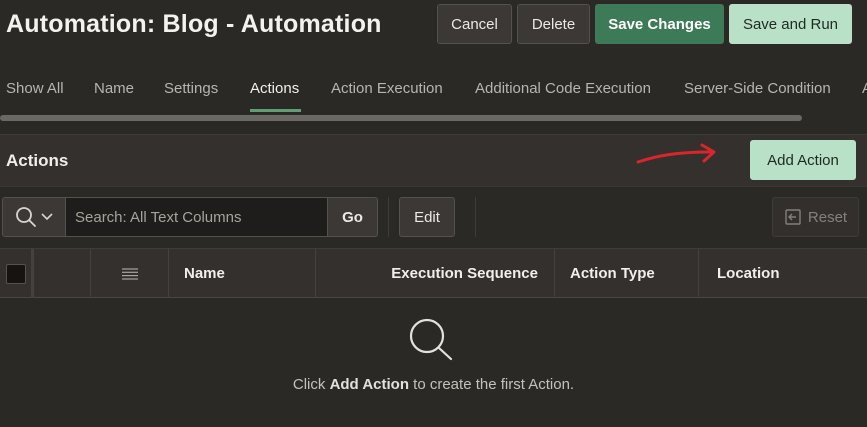  What do you see at coordinates (659, 24) in the screenshot?
I see `save-changes-button: Save Changes` at bounding box center [659, 24].